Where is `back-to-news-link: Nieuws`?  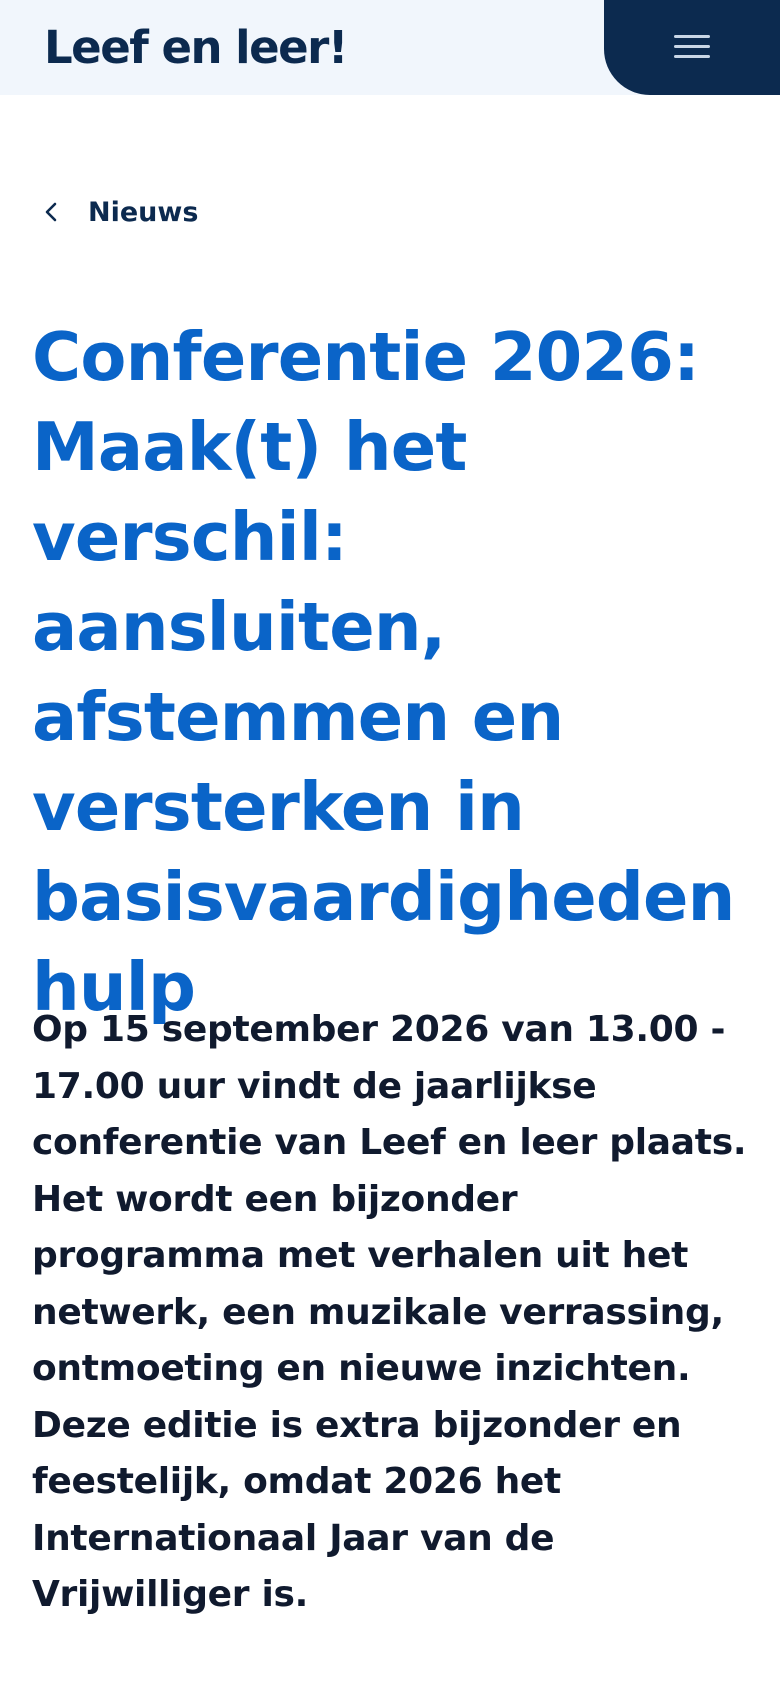 back-to-news-link: Nieuws is located at coordinates (119, 212).